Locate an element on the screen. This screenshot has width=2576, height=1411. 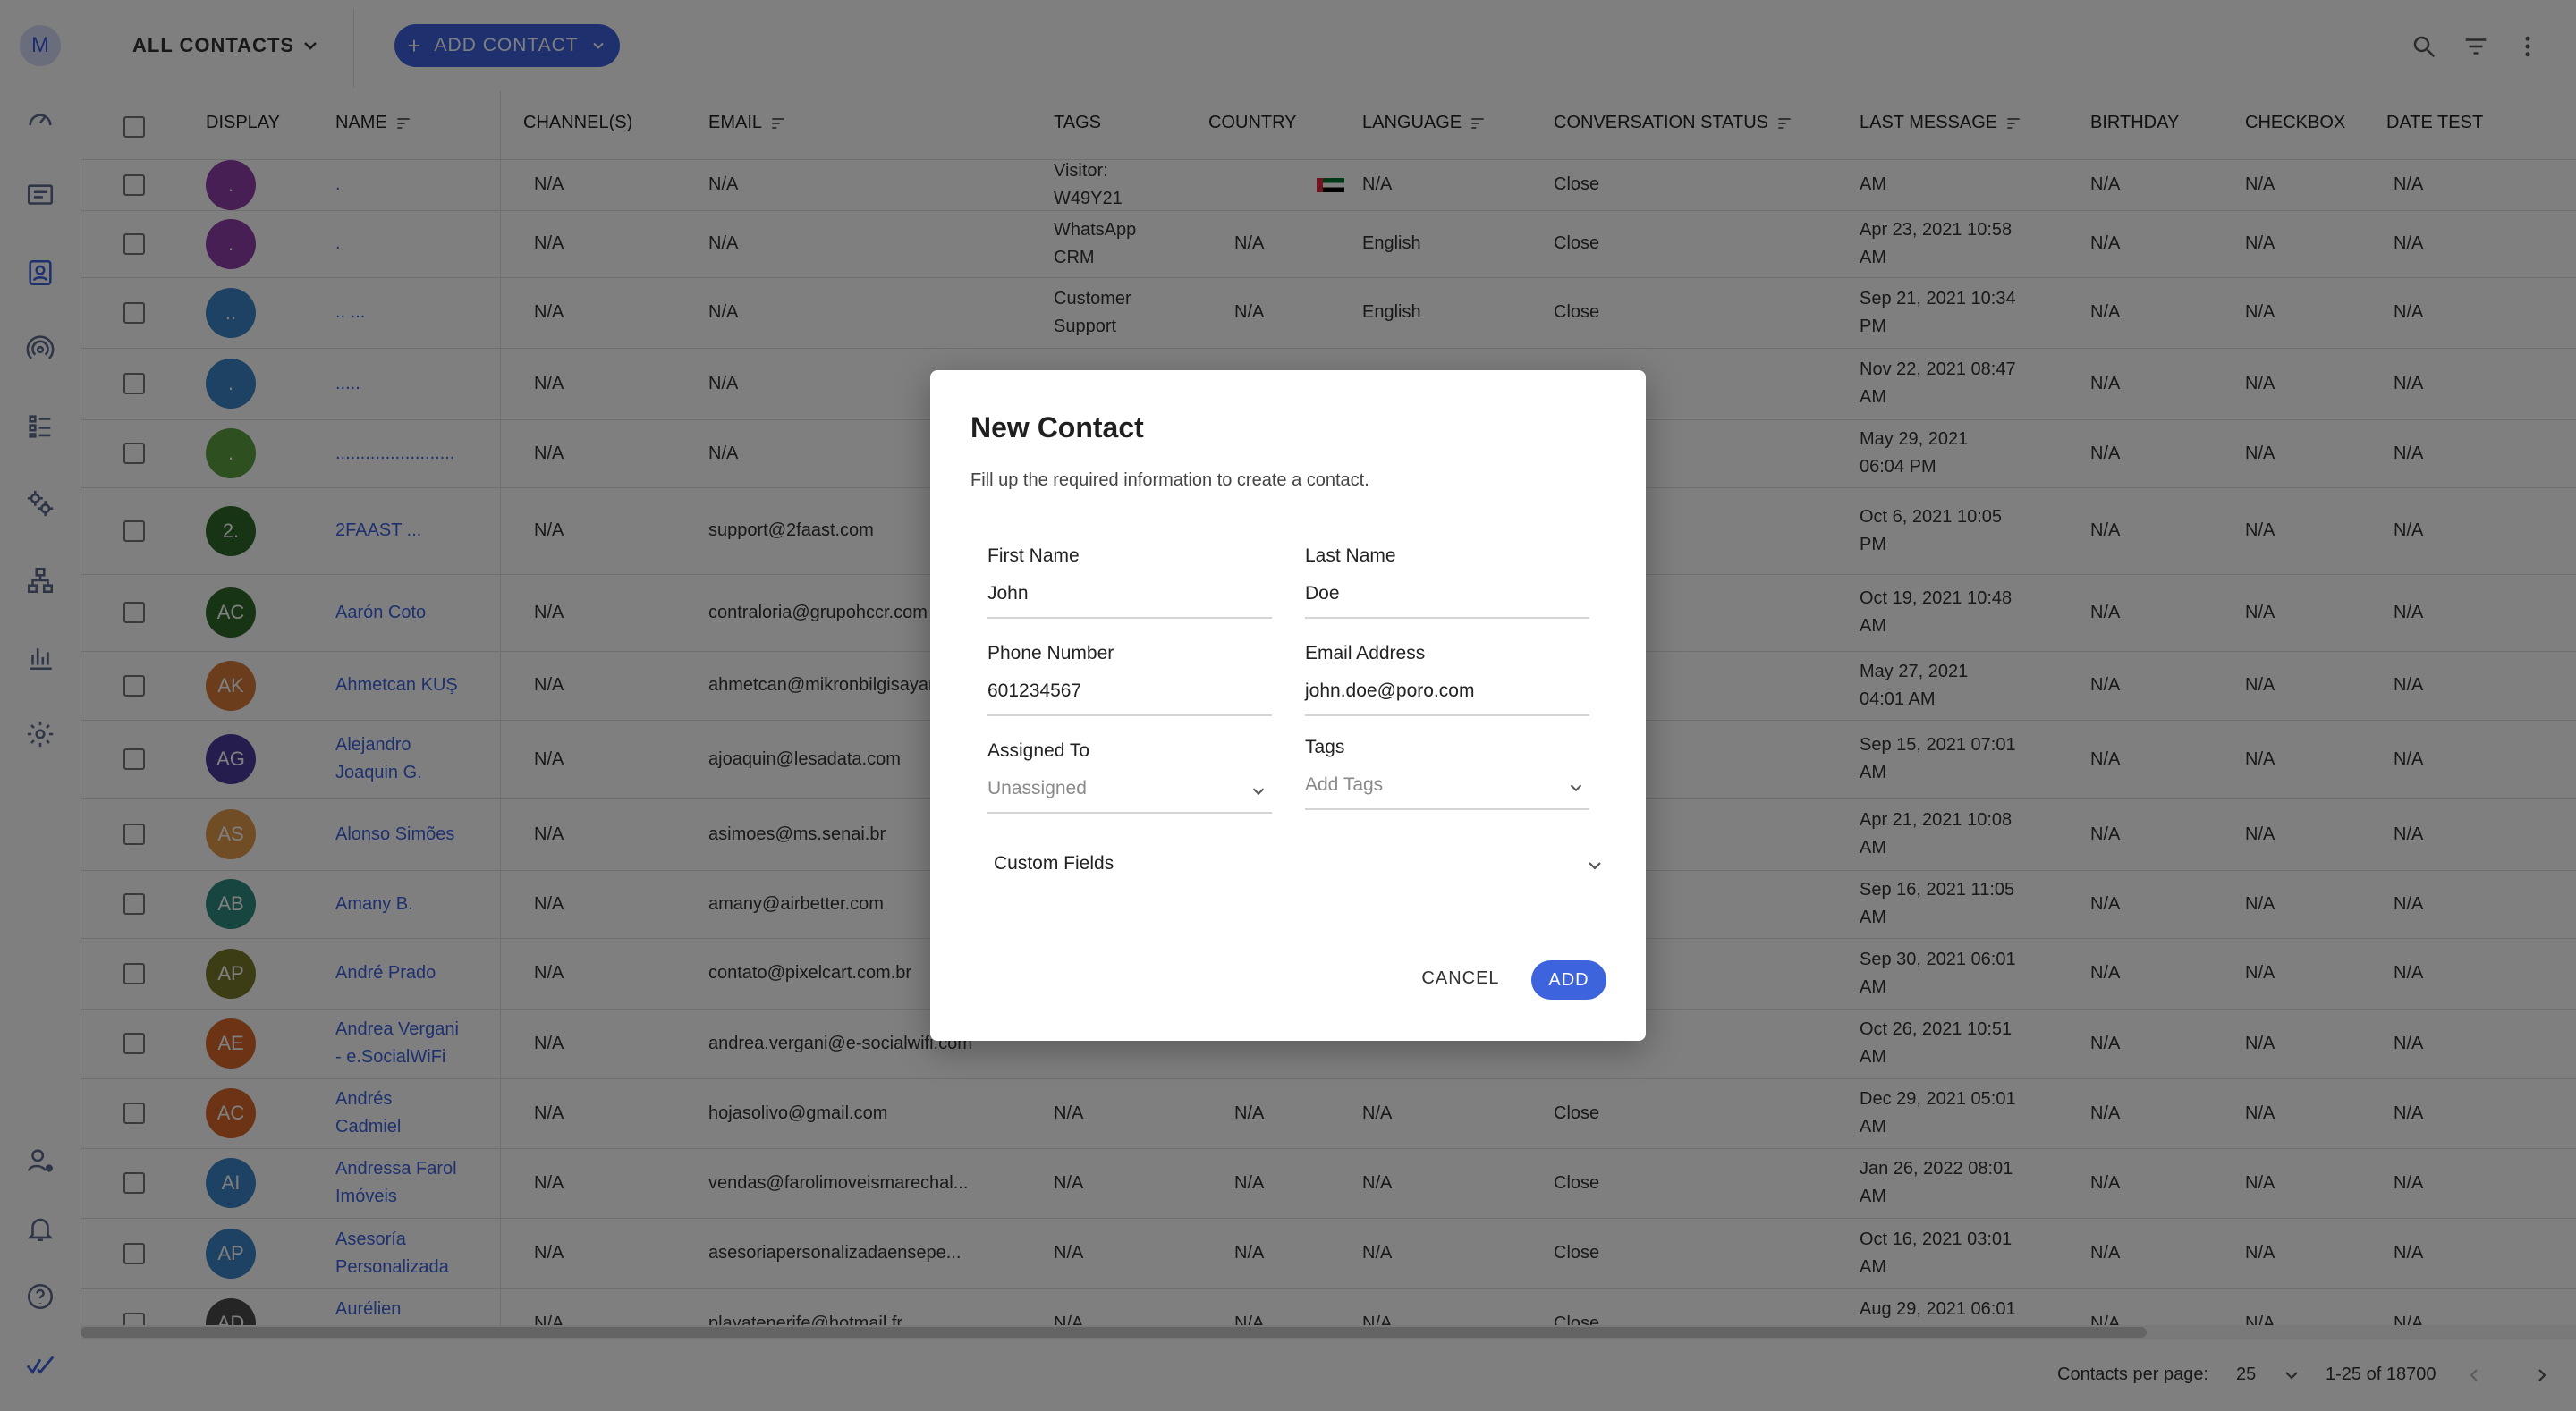
email-address-field: Email Address john.doe@poro.com is located at coordinates (1447, 679).